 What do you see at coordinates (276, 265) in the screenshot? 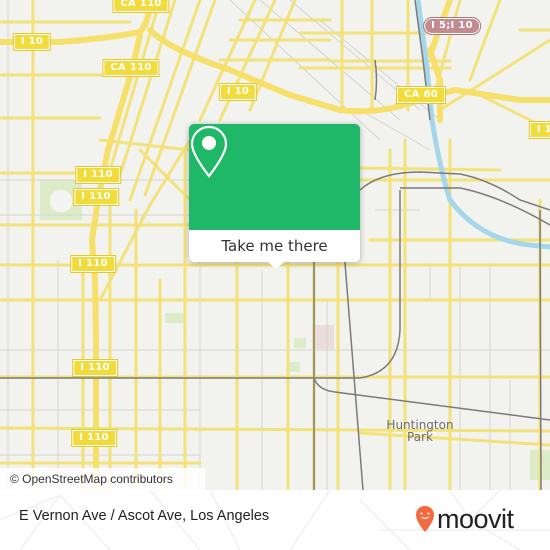
I see `popup-pointer` at bounding box center [276, 265].